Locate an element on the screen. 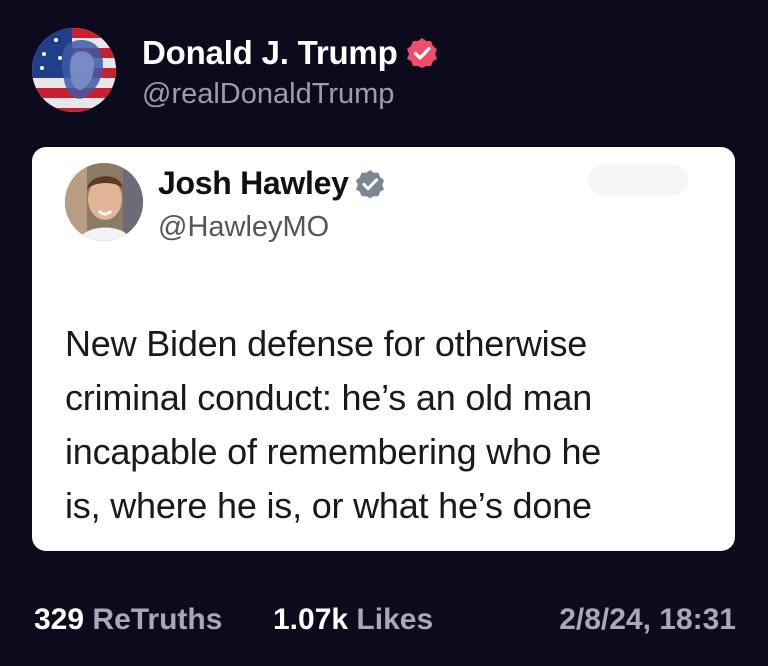 This screenshot has width=768, height=666. likes-count: 1.07k is located at coordinates (311, 619).